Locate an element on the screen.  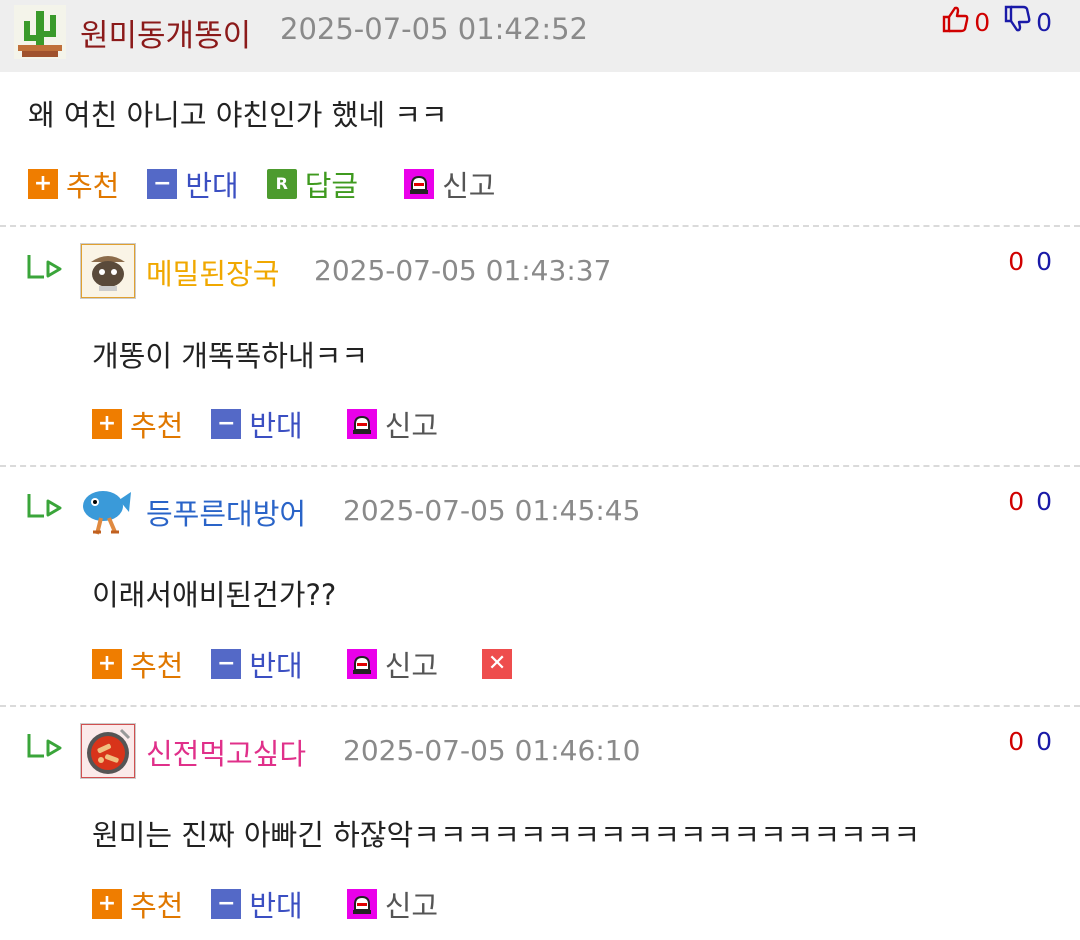
reply-nickname: 신전먹고싶다 is located at coordinates (226, 752).